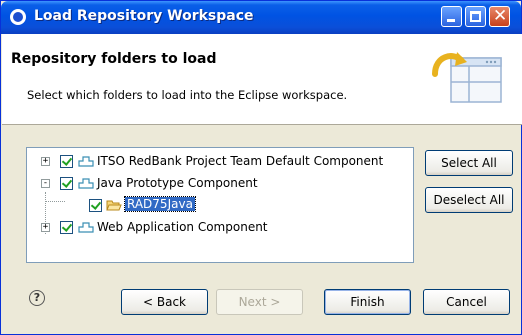 This screenshot has height=335, width=522. Describe the element at coordinates (182, 227) in the screenshot. I see `tree-item-label: Web Application Component` at that location.